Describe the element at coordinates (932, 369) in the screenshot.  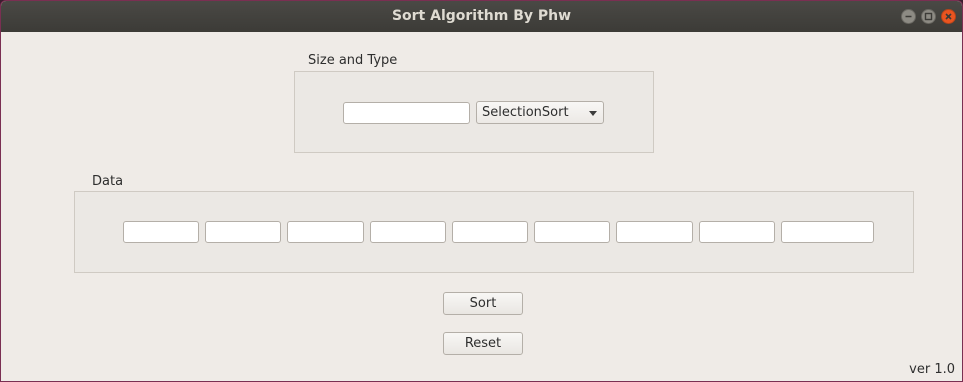
I see `version-label: ver 1.0` at that location.